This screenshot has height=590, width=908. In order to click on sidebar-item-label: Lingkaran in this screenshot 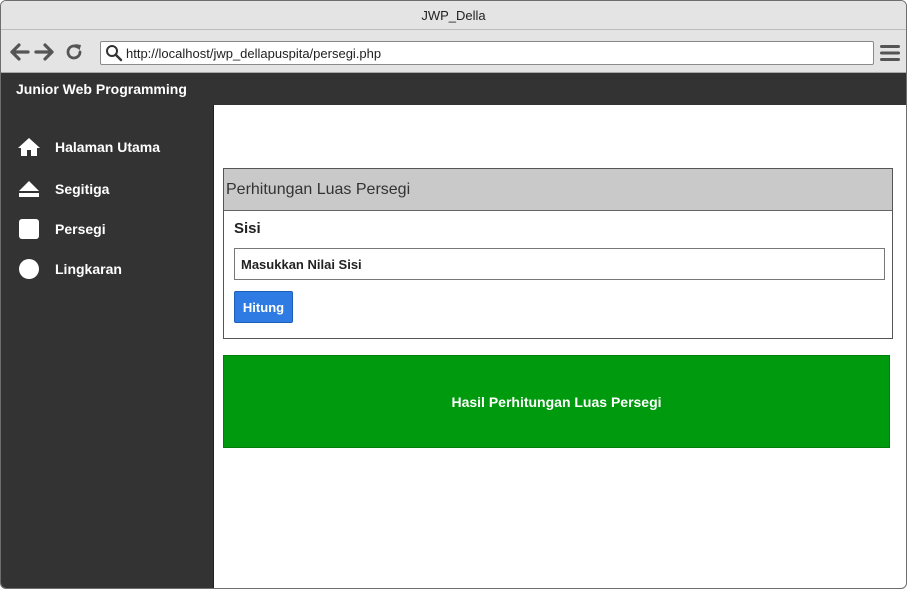, I will do `click(88, 269)`.